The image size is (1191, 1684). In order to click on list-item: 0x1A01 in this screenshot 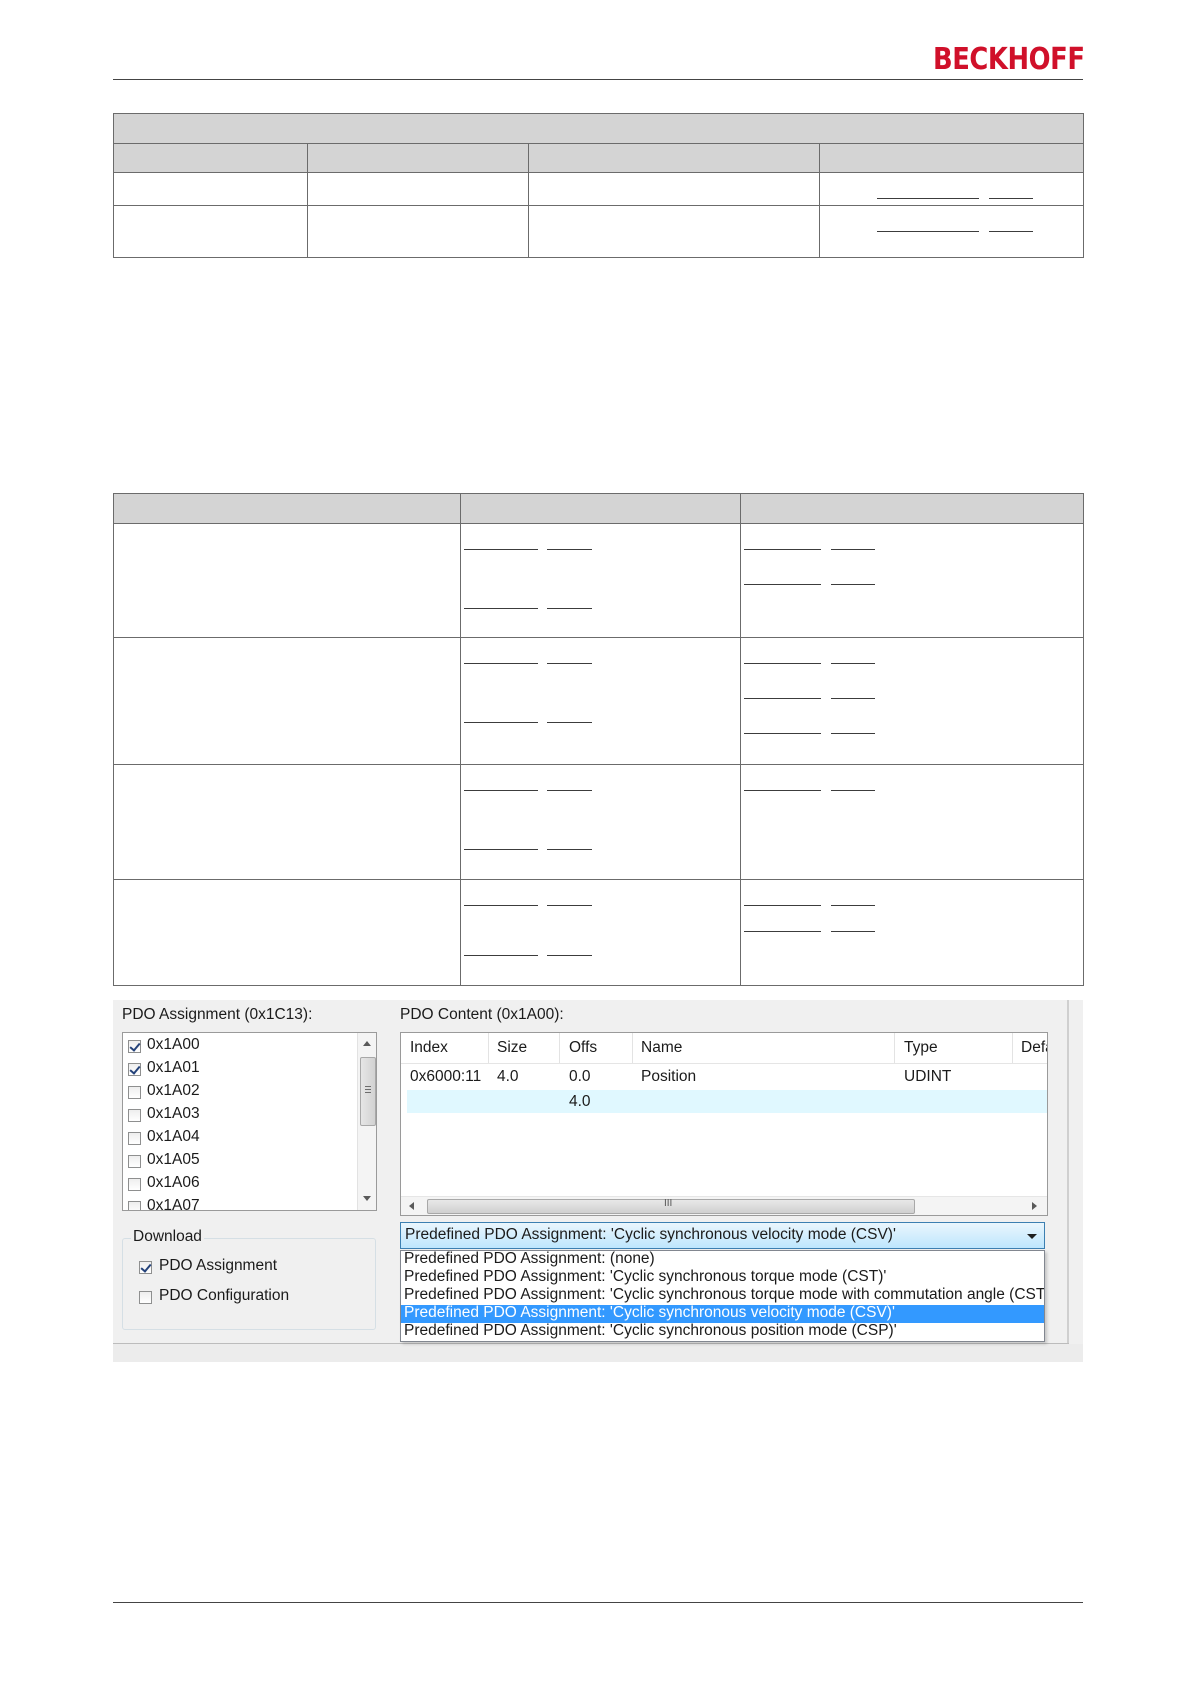, I will do `click(240, 1069)`.